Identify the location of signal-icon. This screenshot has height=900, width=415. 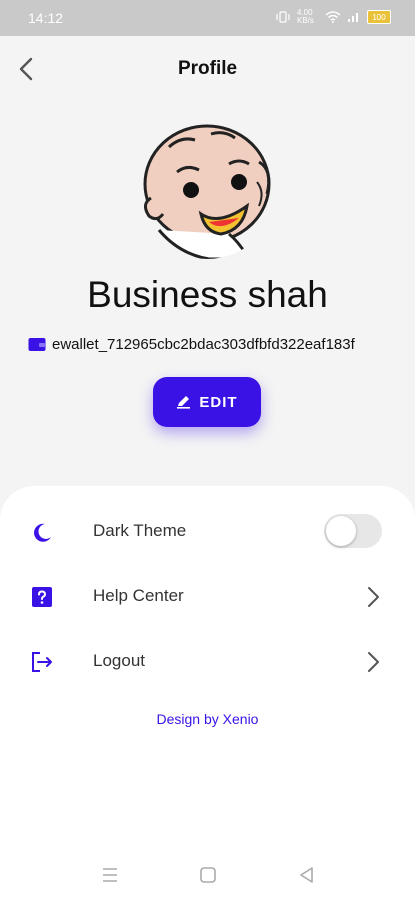
(353, 17).